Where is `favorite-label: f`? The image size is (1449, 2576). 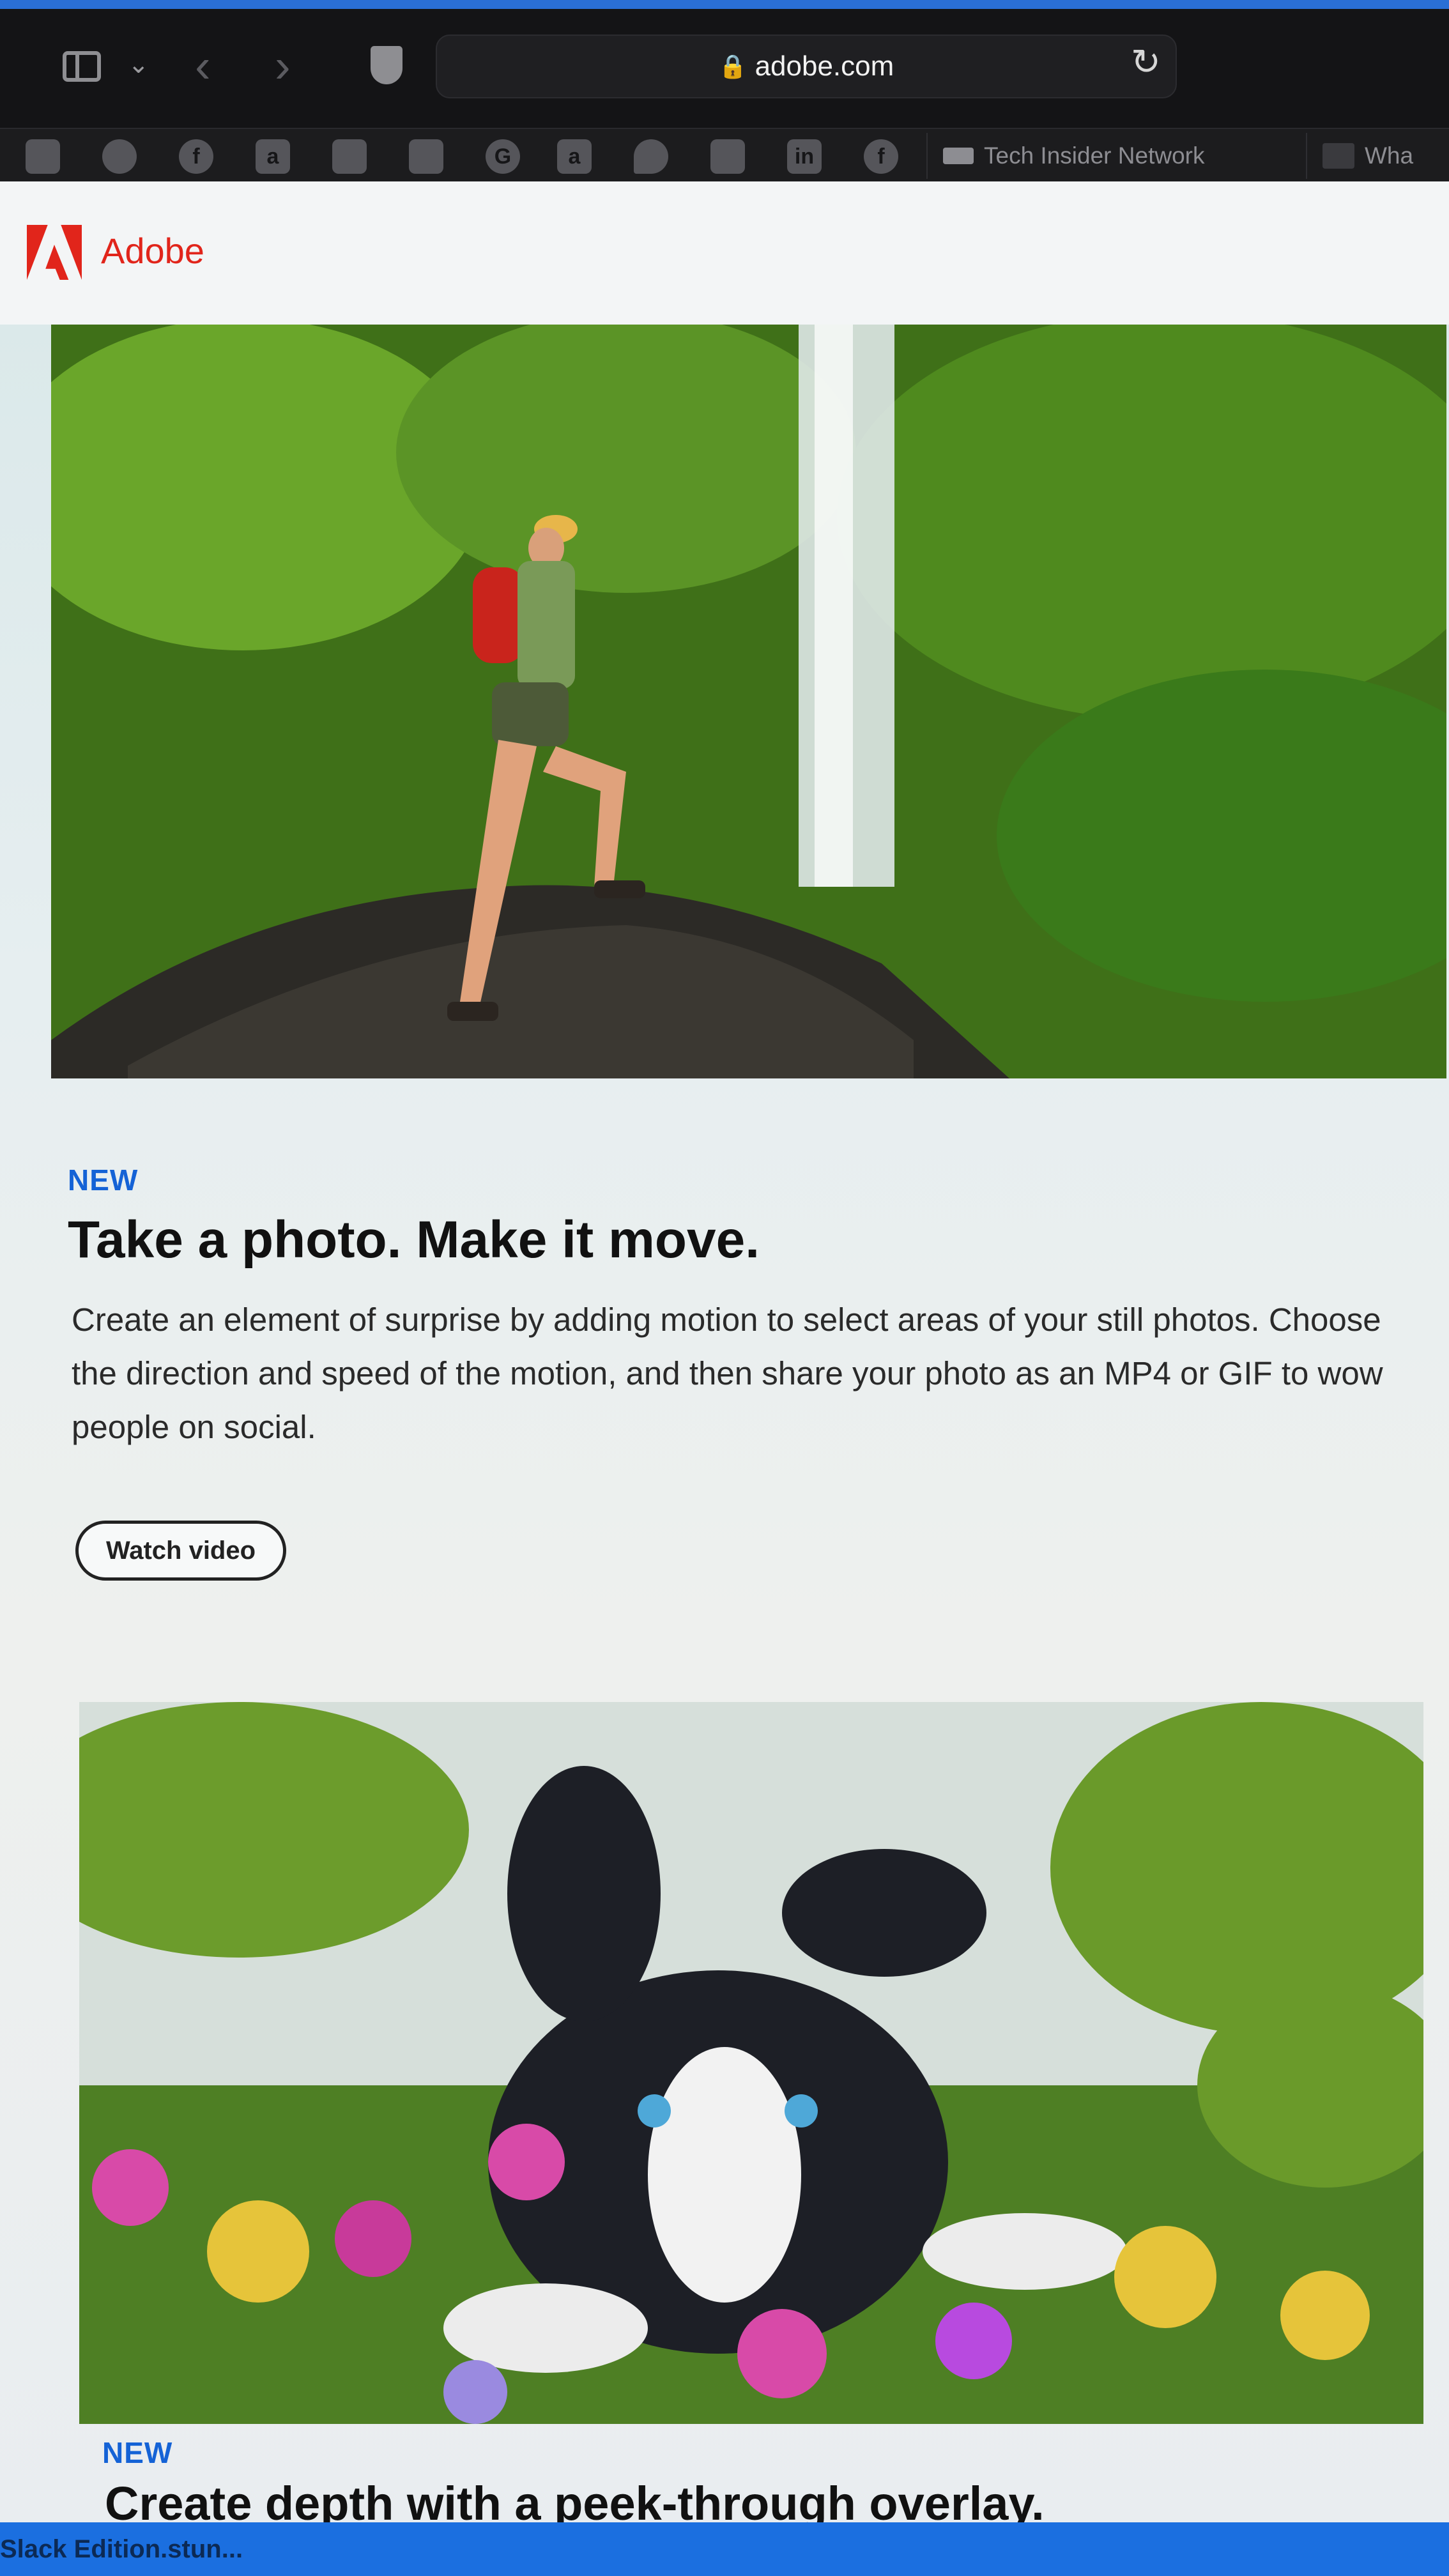 favorite-label: f is located at coordinates (881, 156).